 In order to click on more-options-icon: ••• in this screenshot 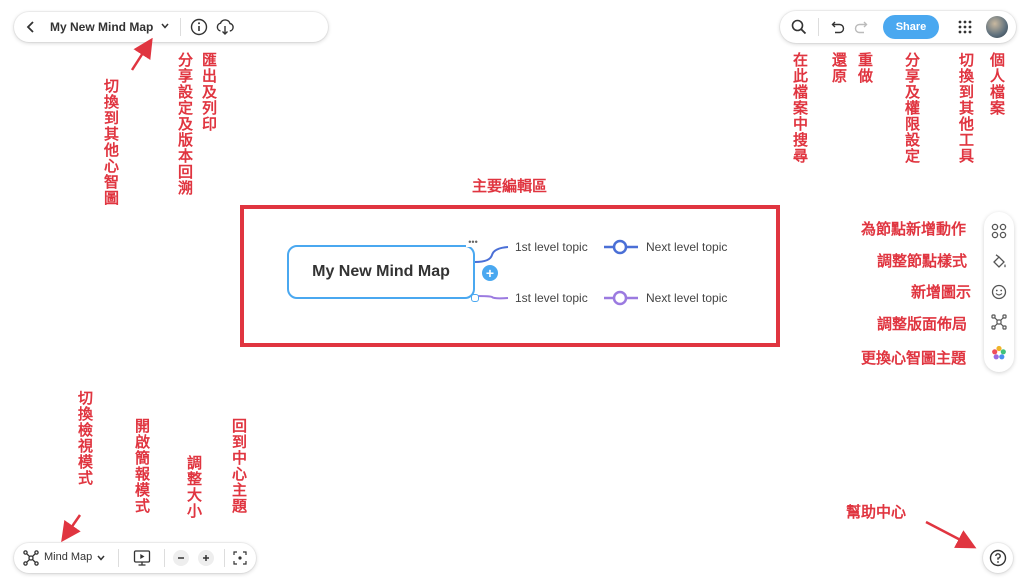, I will do `click(473, 242)`.